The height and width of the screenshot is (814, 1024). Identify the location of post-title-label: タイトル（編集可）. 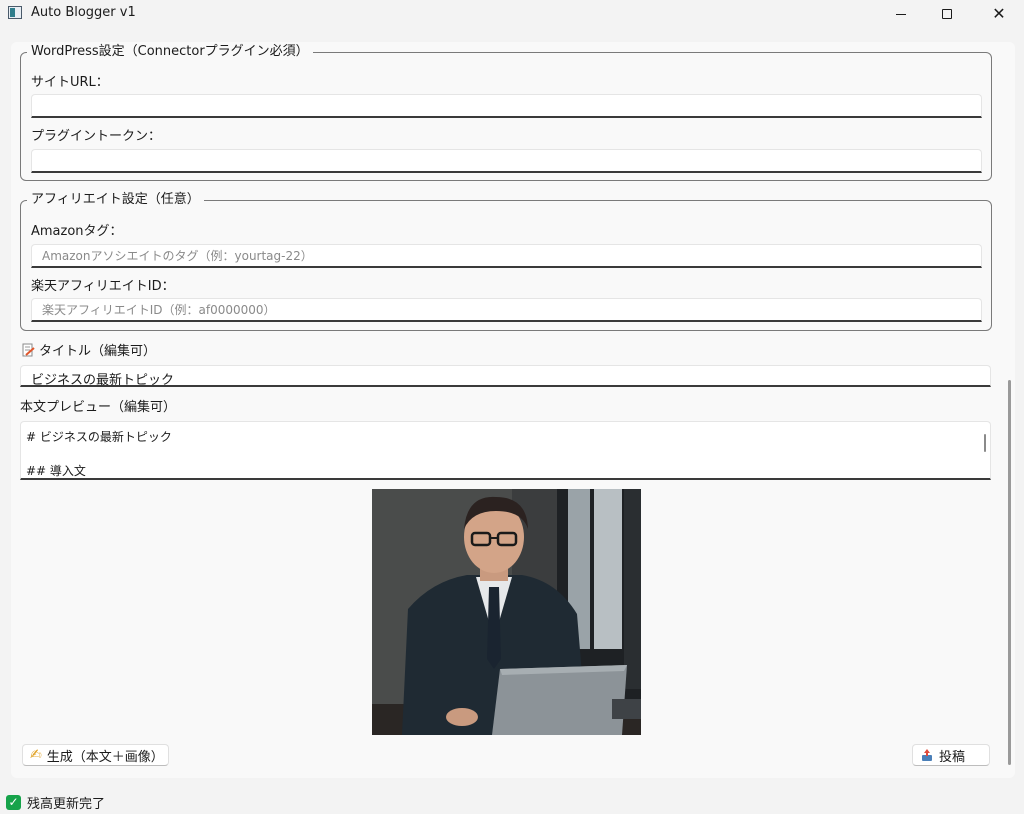
(98, 351).